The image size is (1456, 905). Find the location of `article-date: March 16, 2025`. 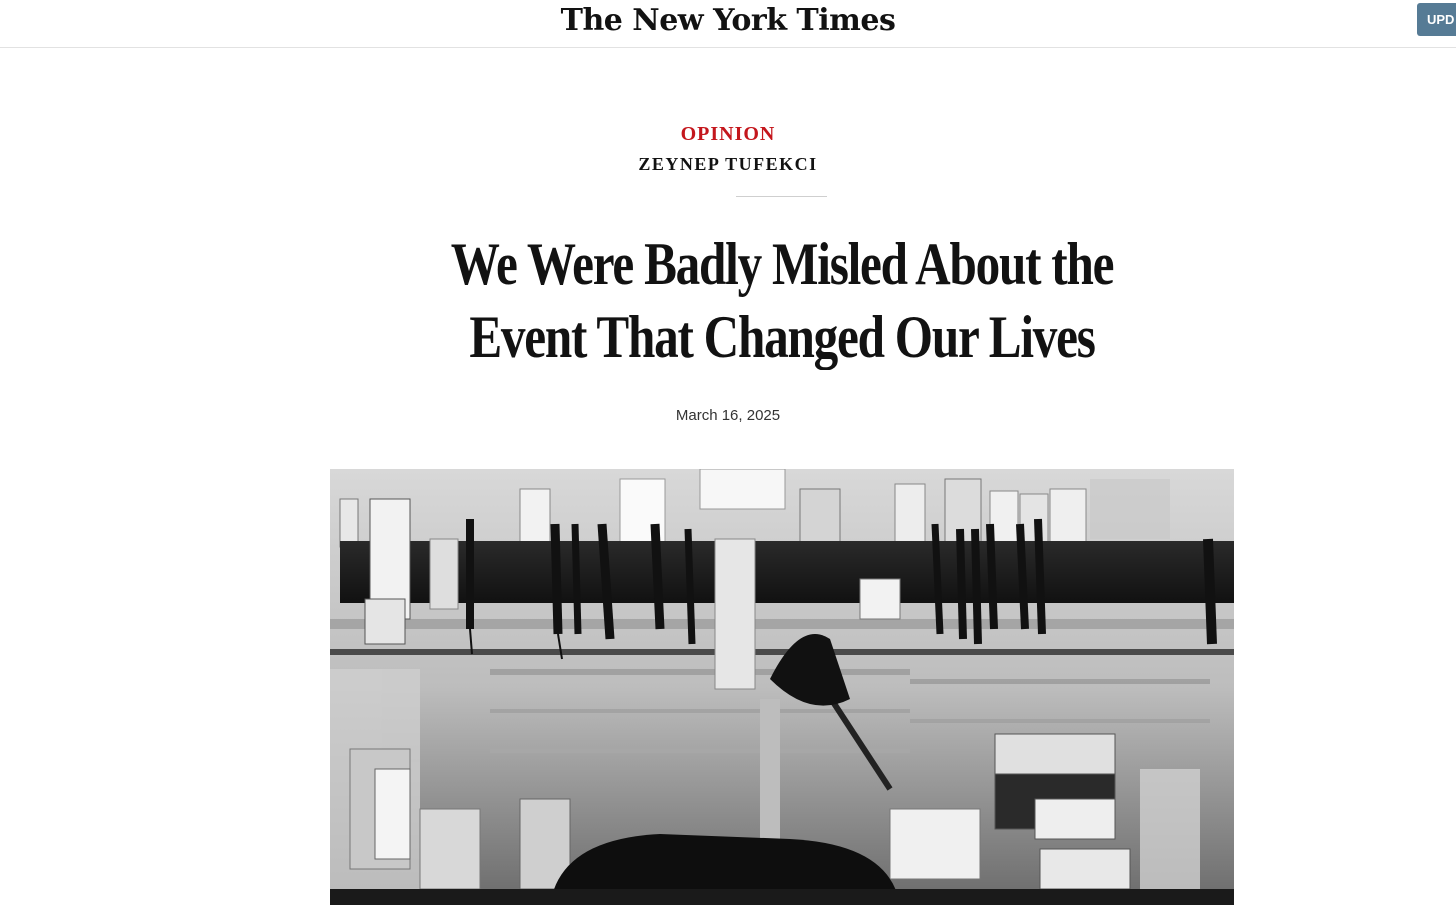

article-date: March 16, 2025 is located at coordinates (728, 415).